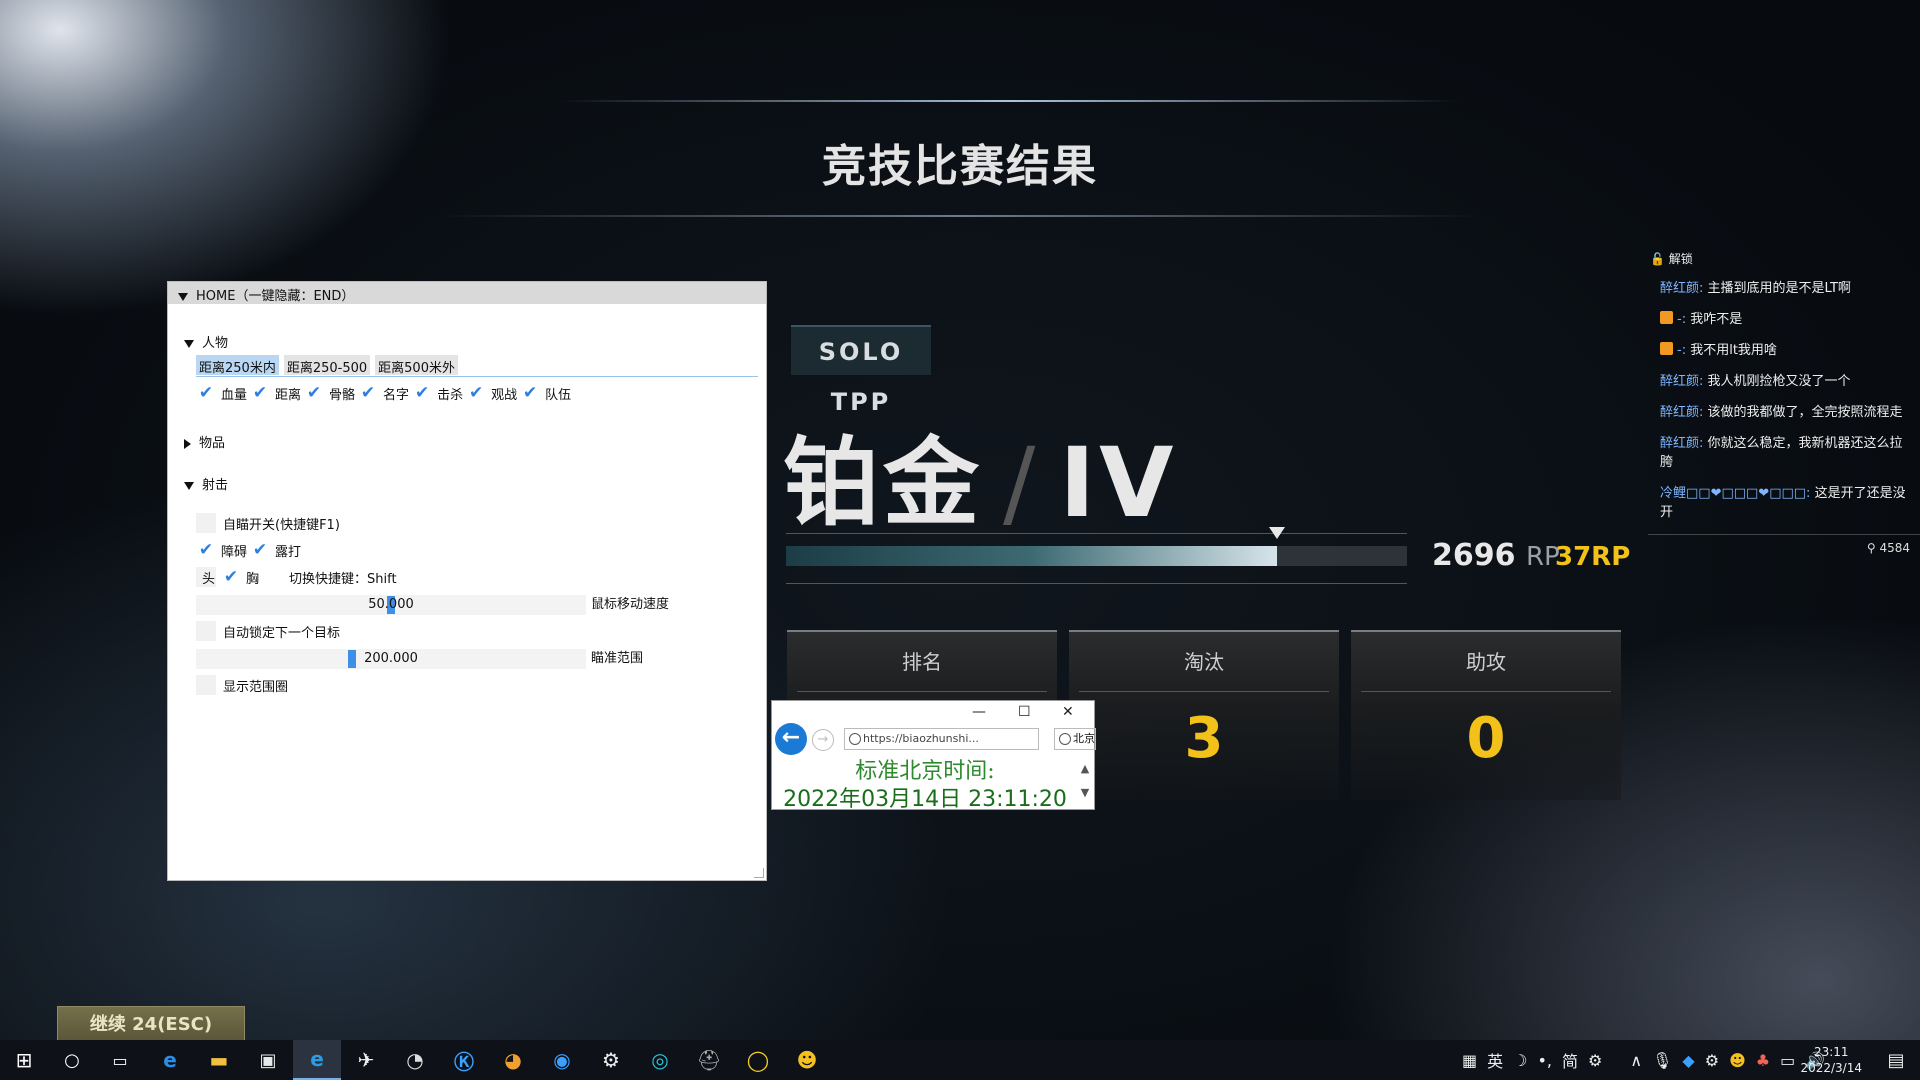 The image size is (1920, 1080). Describe the element at coordinates (1688, 1060) in the screenshot. I see `bluetooth-icon: ◆` at that location.